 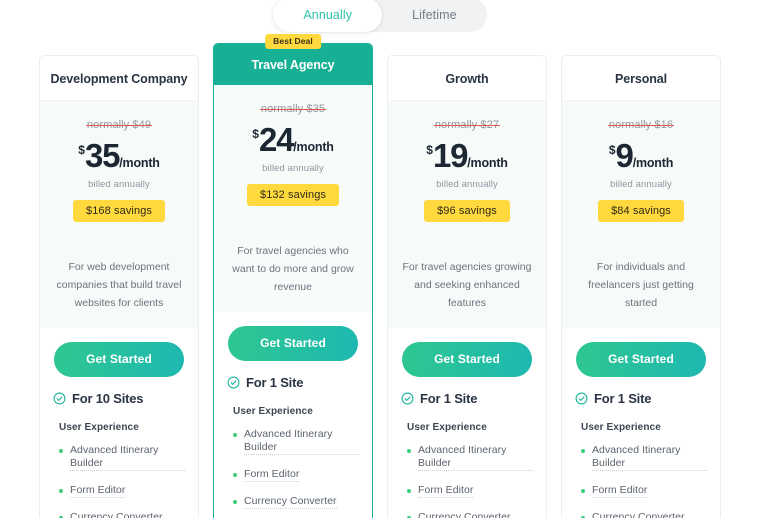 What do you see at coordinates (328, 16) in the screenshot?
I see `billing-toggle-option-annually: Annually` at bounding box center [328, 16].